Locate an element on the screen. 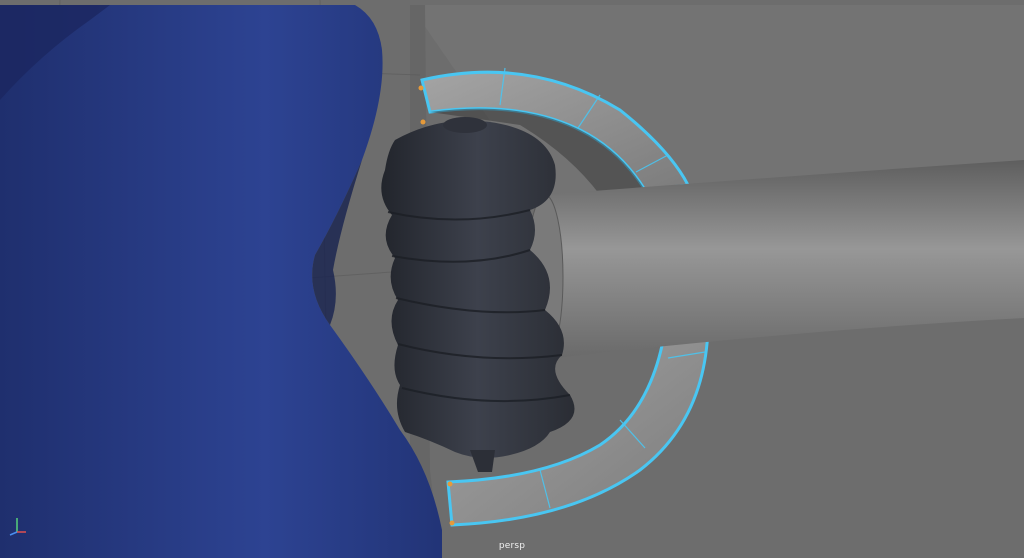 The width and height of the screenshot is (1024, 558). axis-gizmo is located at coordinates (17, 527).